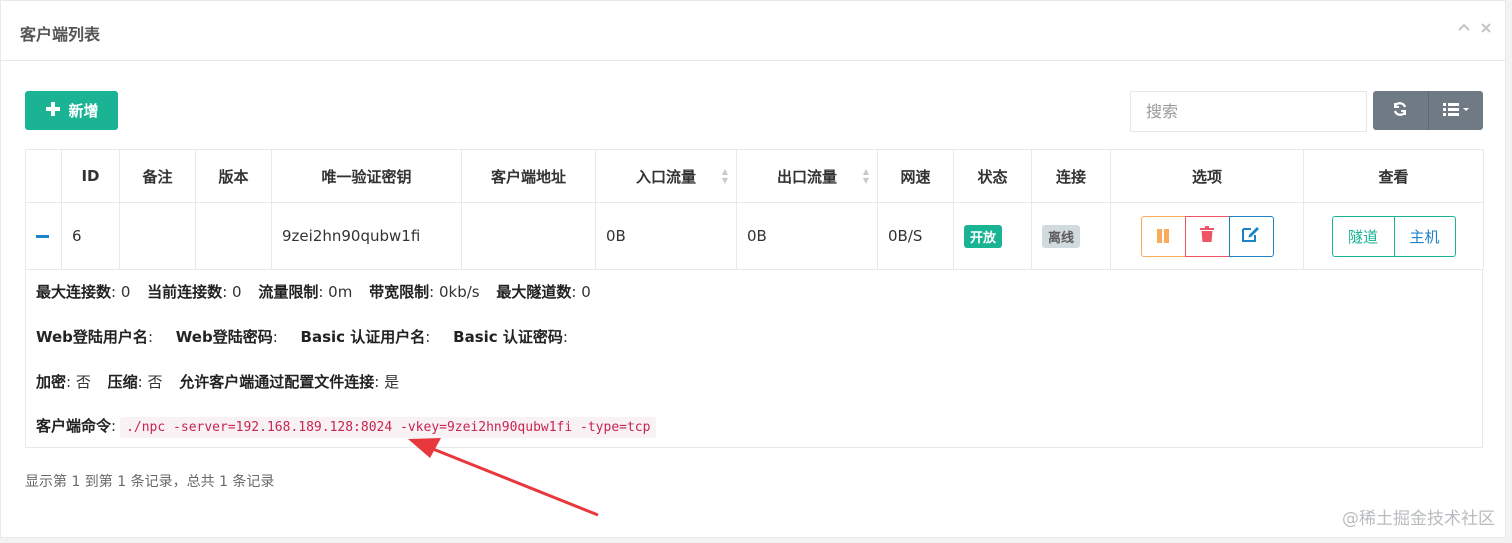  I want to click on basic-pass-label: Basic 认证密码, so click(508, 337).